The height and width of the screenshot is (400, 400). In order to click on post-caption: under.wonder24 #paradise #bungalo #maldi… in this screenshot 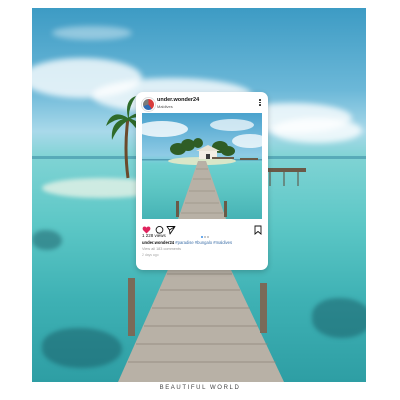, I will do `click(187, 242)`.